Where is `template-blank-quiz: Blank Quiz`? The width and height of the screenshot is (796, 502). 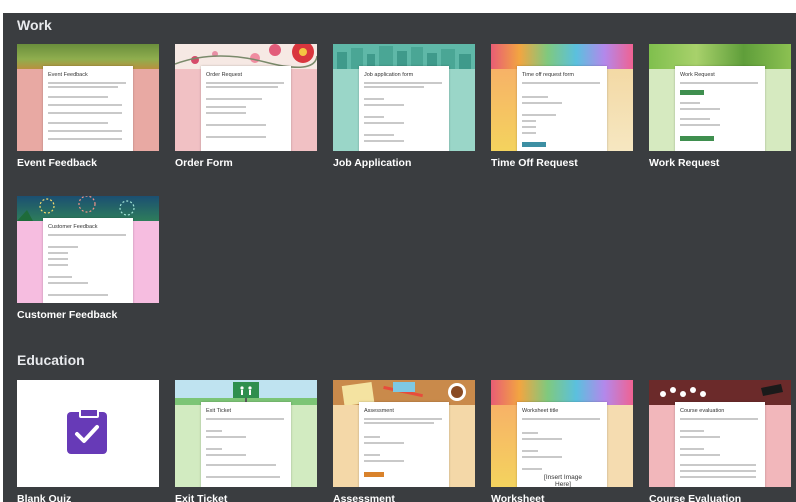
template-blank-quiz: Blank Quiz is located at coordinates (88, 441).